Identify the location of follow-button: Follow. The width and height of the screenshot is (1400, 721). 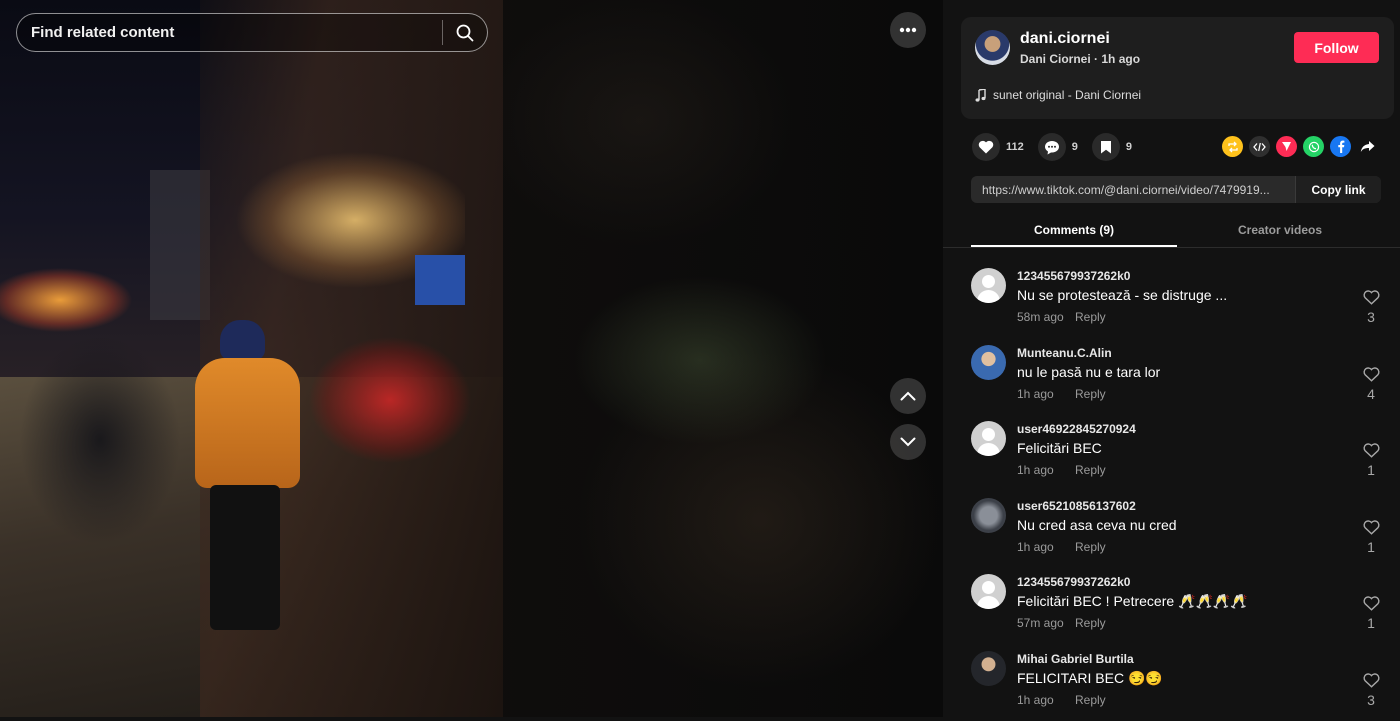
(1336, 47).